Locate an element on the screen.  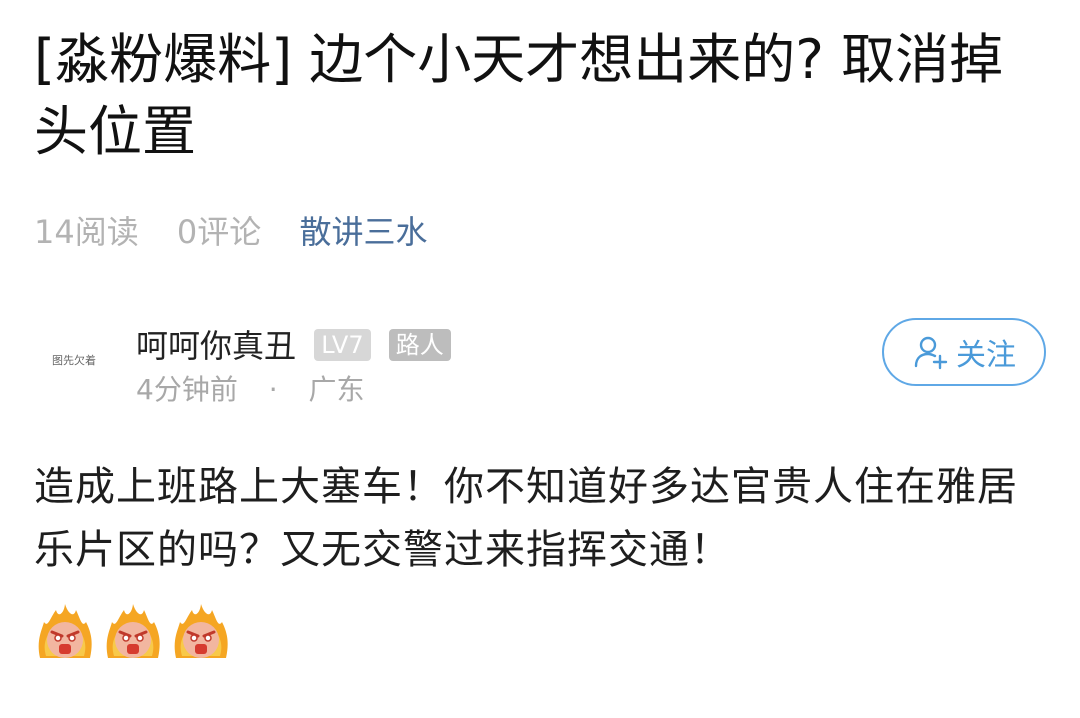
author-name: 呵呵你真丑 is located at coordinates (216, 346).